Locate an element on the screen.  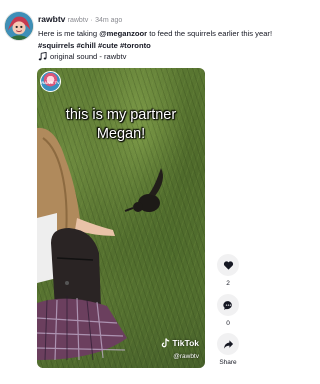
video-overlay-caption: this is my partner Megan! is located at coordinates (121, 125).